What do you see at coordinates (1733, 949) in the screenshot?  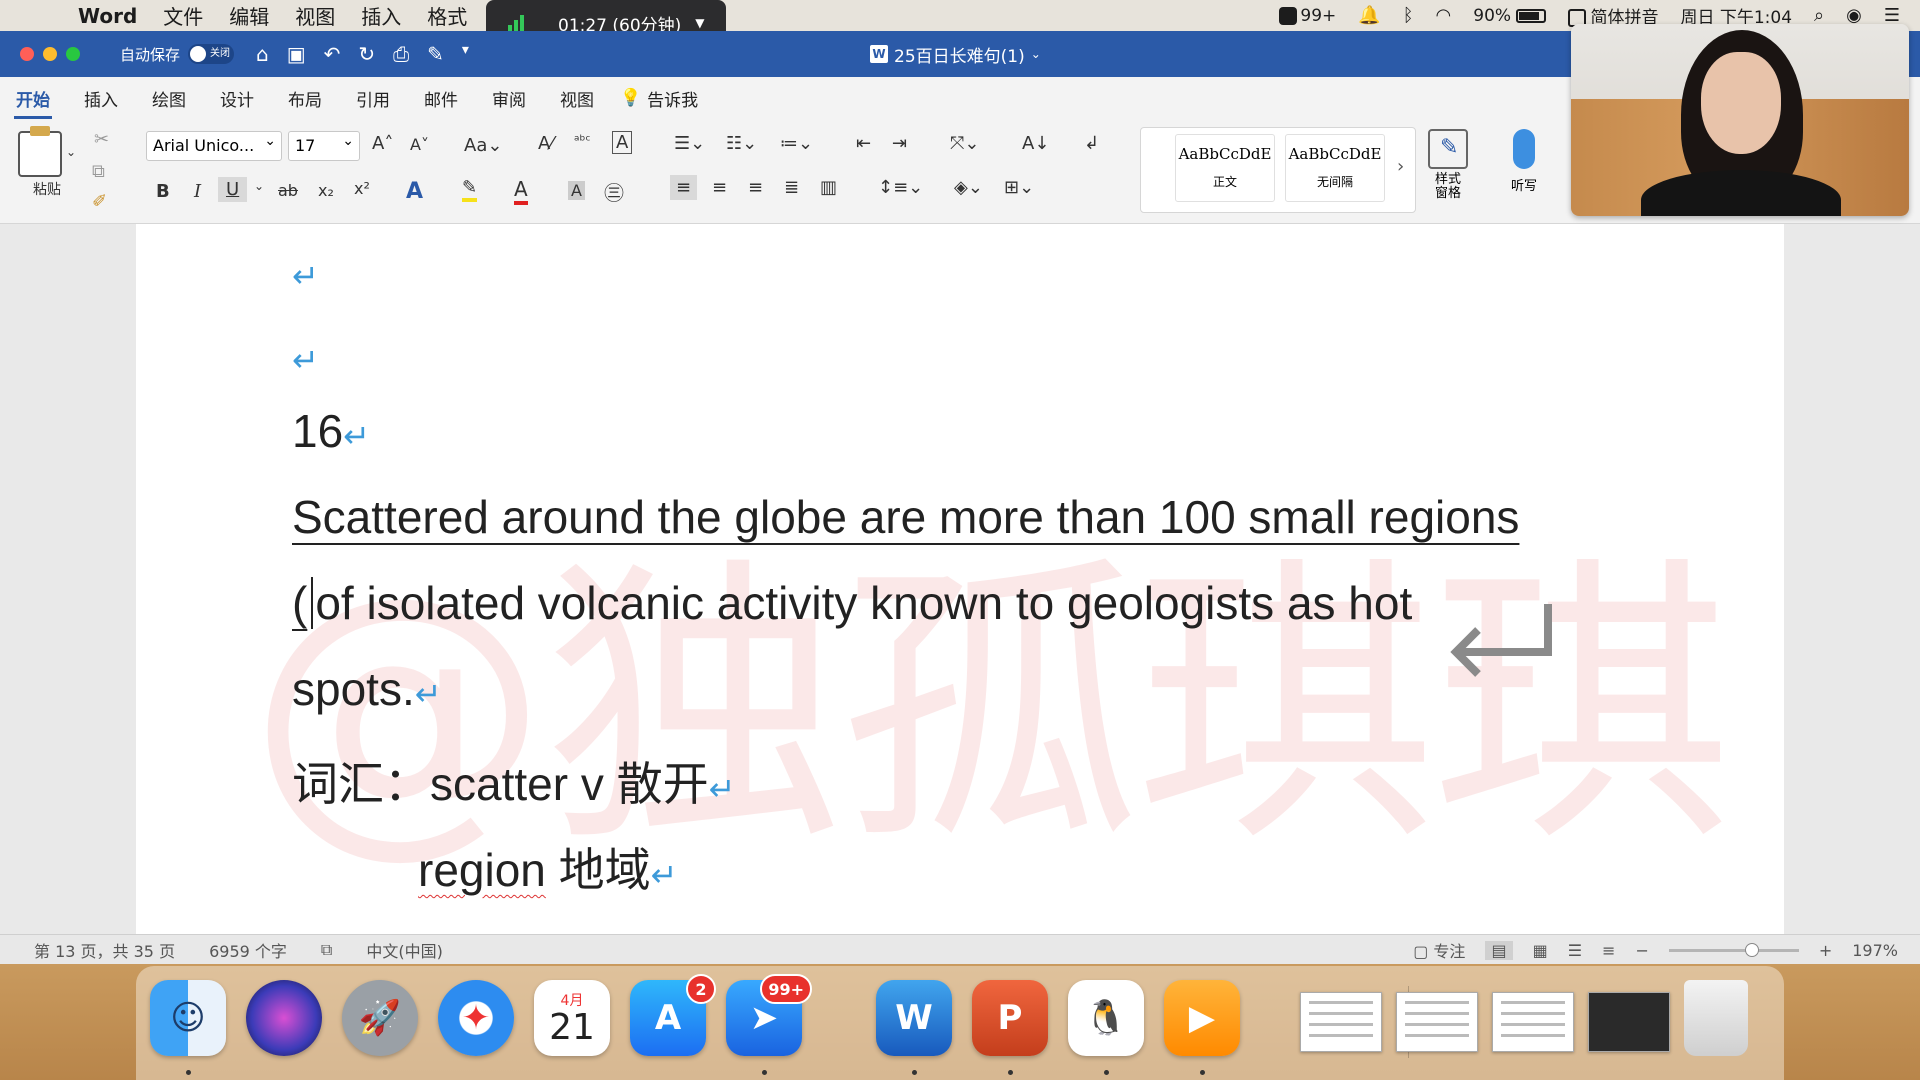 I see `zoom-slider` at bounding box center [1733, 949].